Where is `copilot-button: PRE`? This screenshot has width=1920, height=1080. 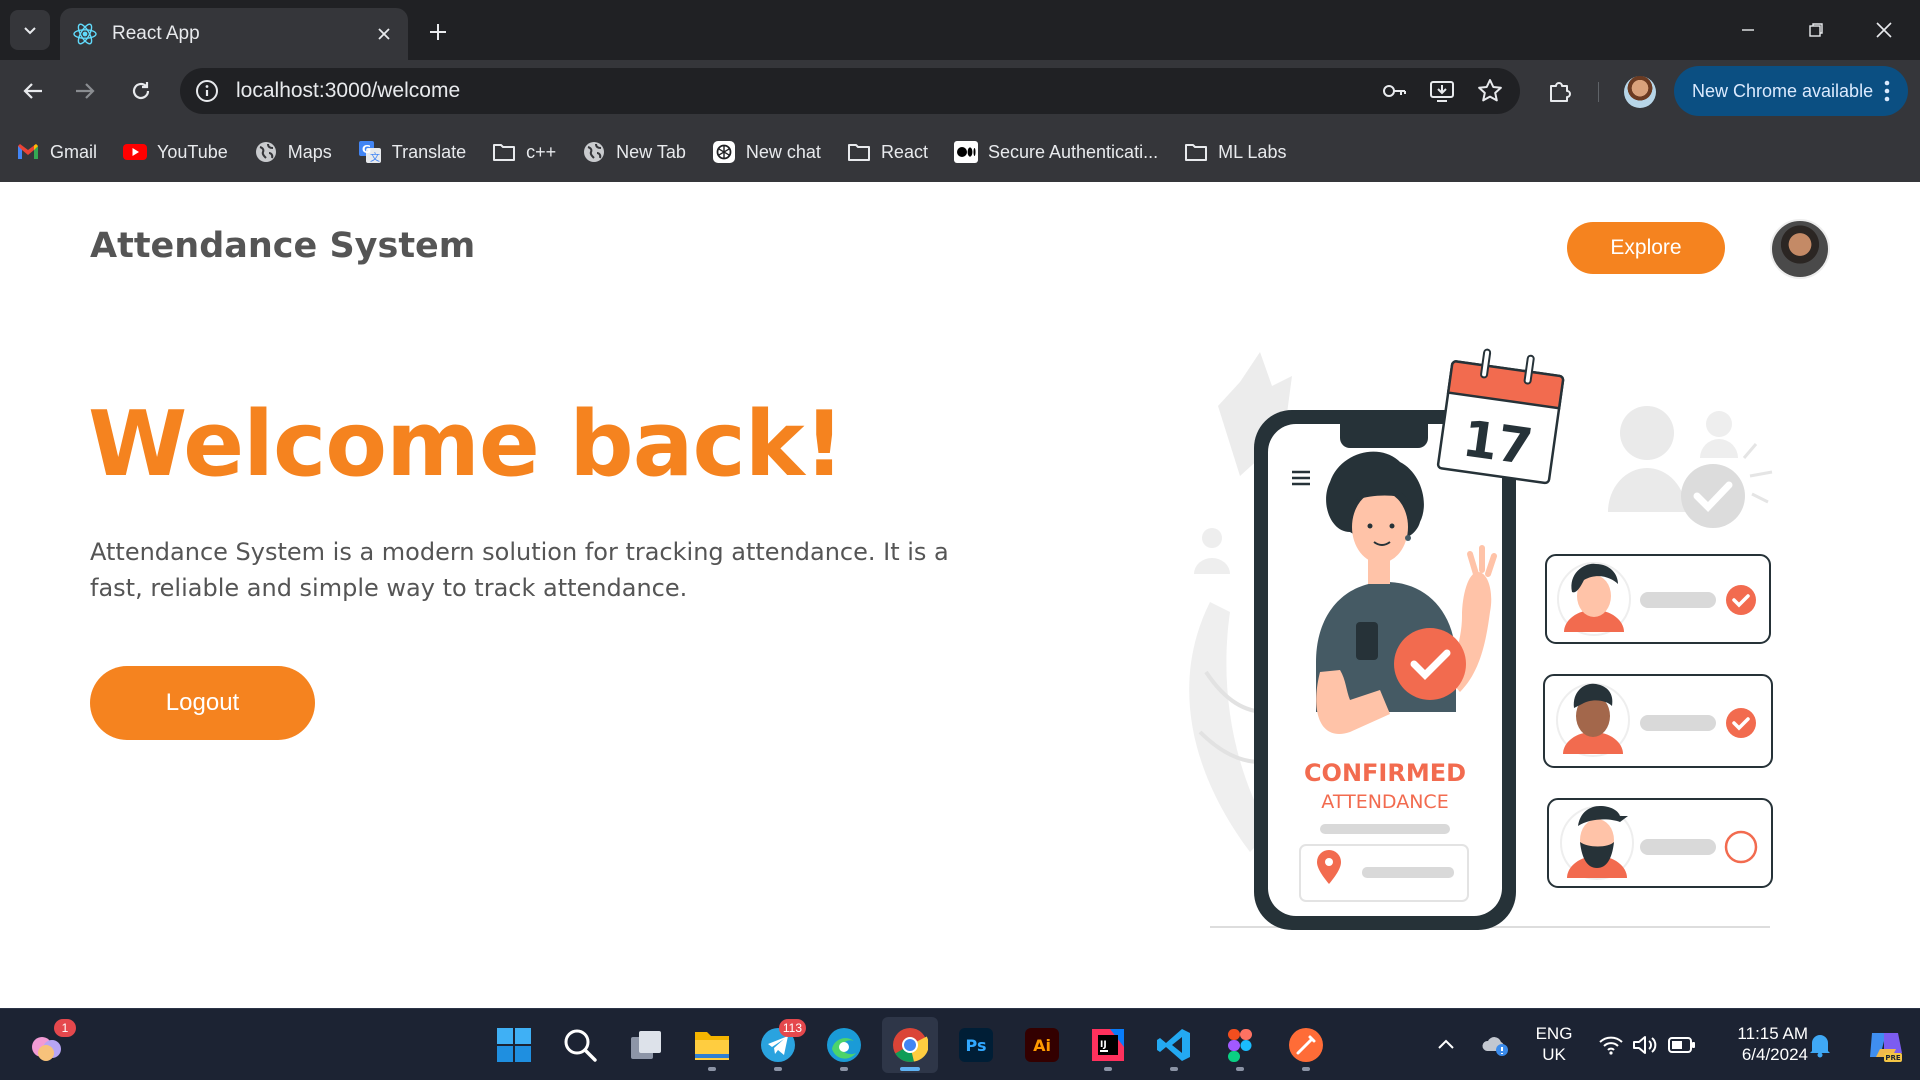
copilot-button: PRE is located at coordinates (1885, 1044).